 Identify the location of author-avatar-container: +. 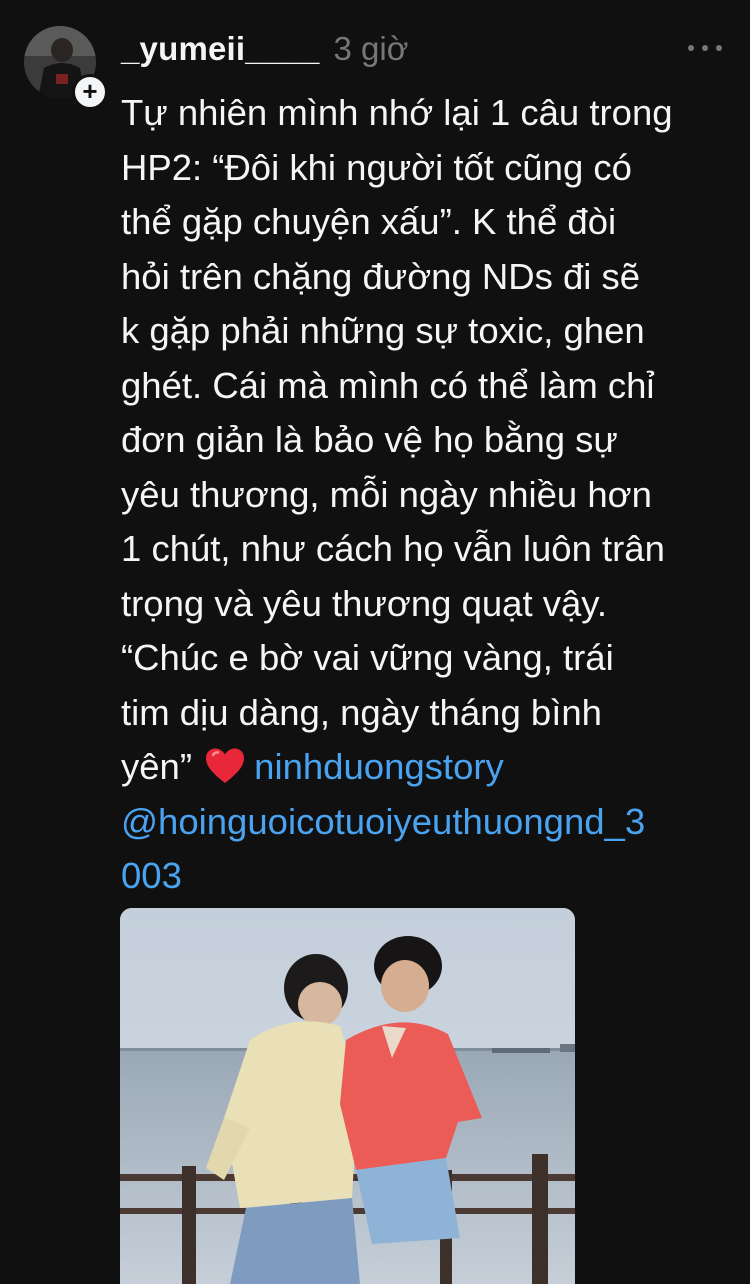
(66, 68).